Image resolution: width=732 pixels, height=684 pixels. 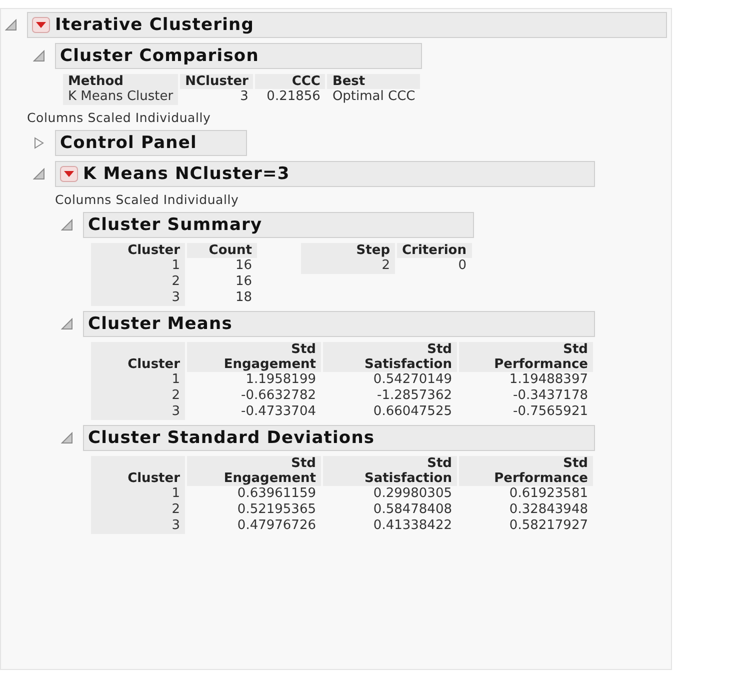 I want to click on table-cell-text: 0.66047525, so click(x=412, y=412).